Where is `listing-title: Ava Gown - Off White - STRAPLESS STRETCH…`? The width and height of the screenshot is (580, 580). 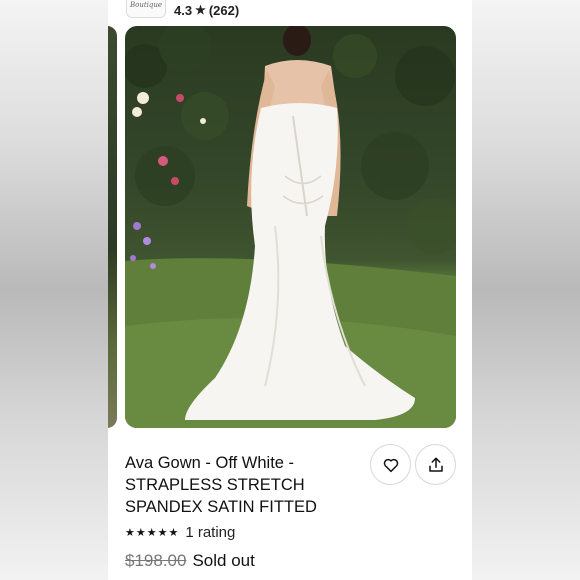 listing-title: Ava Gown - Off White - STRAPLESS STRETCH… is located at coordinates (221, 485).